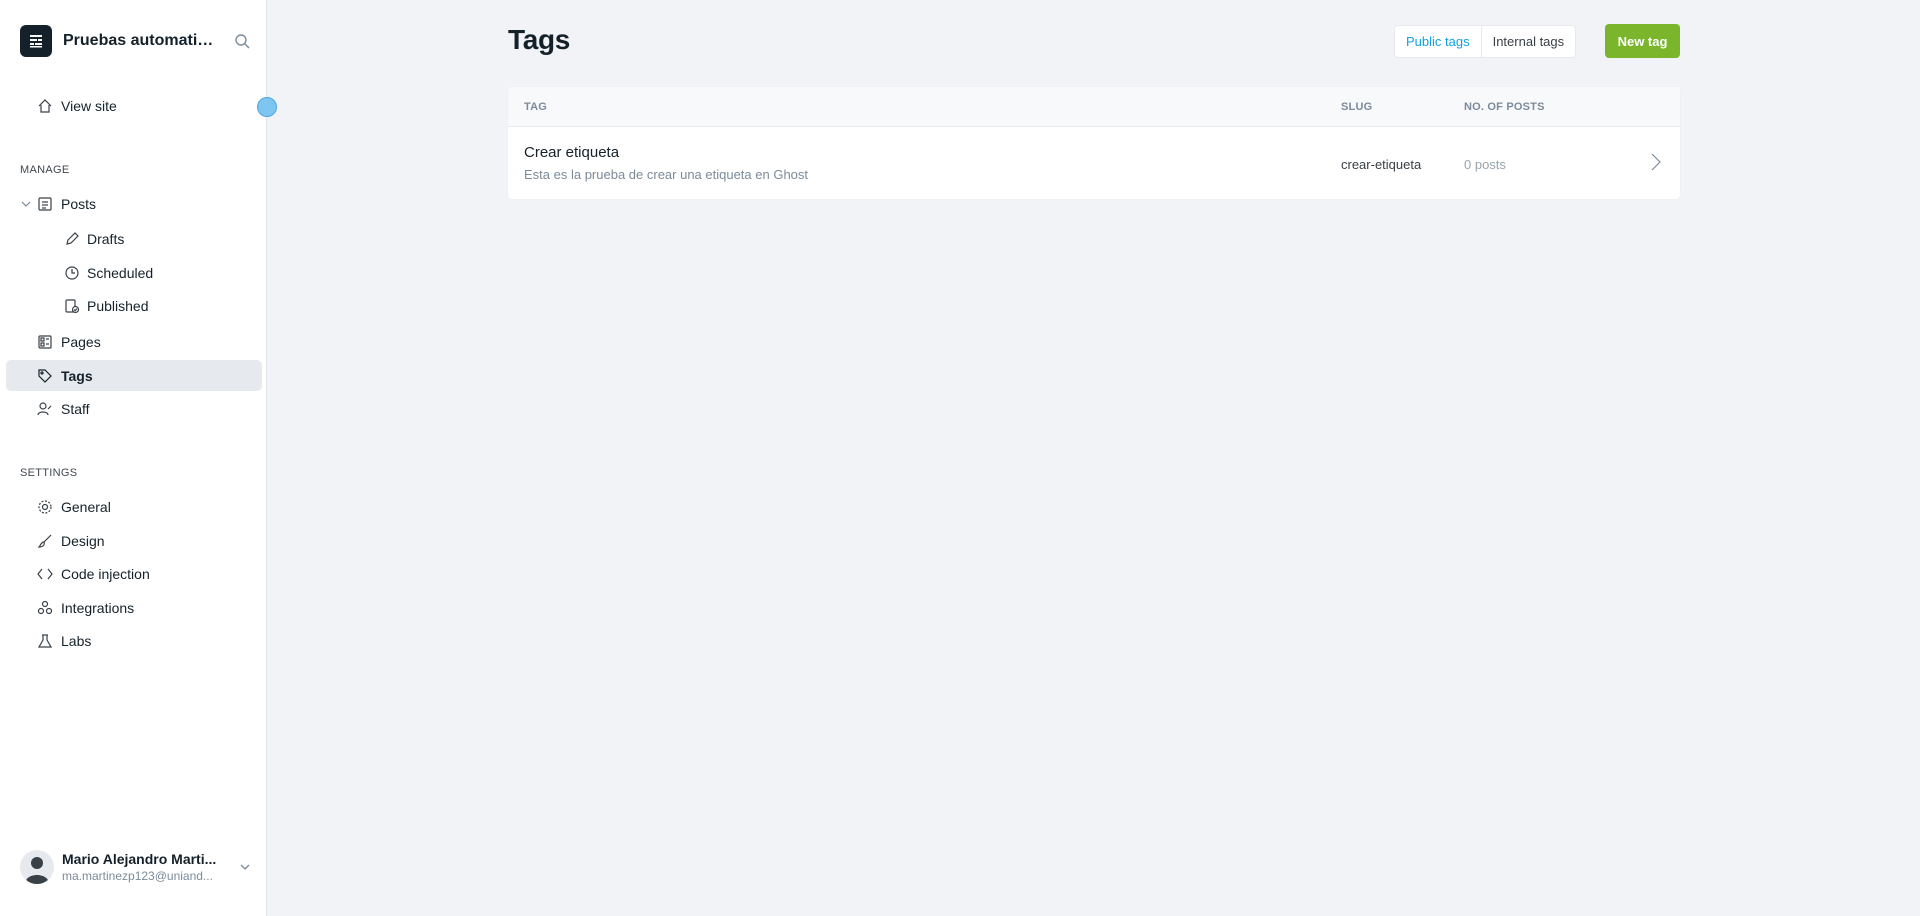 This screenshot has width=1920, height=916. Describe the element at coordinates (45, 574) in the screenshot. I see `code-icon` at that location.